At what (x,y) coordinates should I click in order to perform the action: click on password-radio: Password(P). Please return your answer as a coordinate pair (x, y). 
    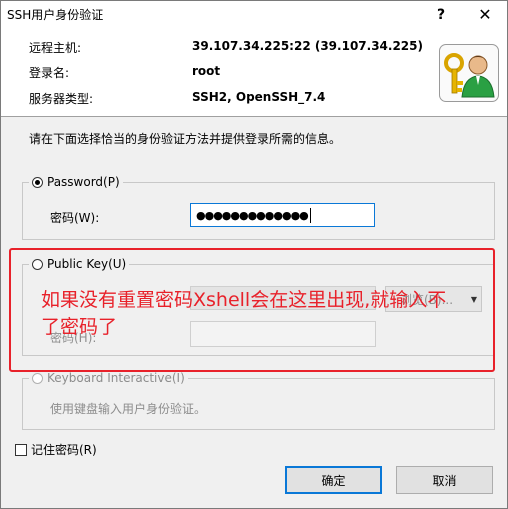
    Looking at the image, I should click on (76, 182).